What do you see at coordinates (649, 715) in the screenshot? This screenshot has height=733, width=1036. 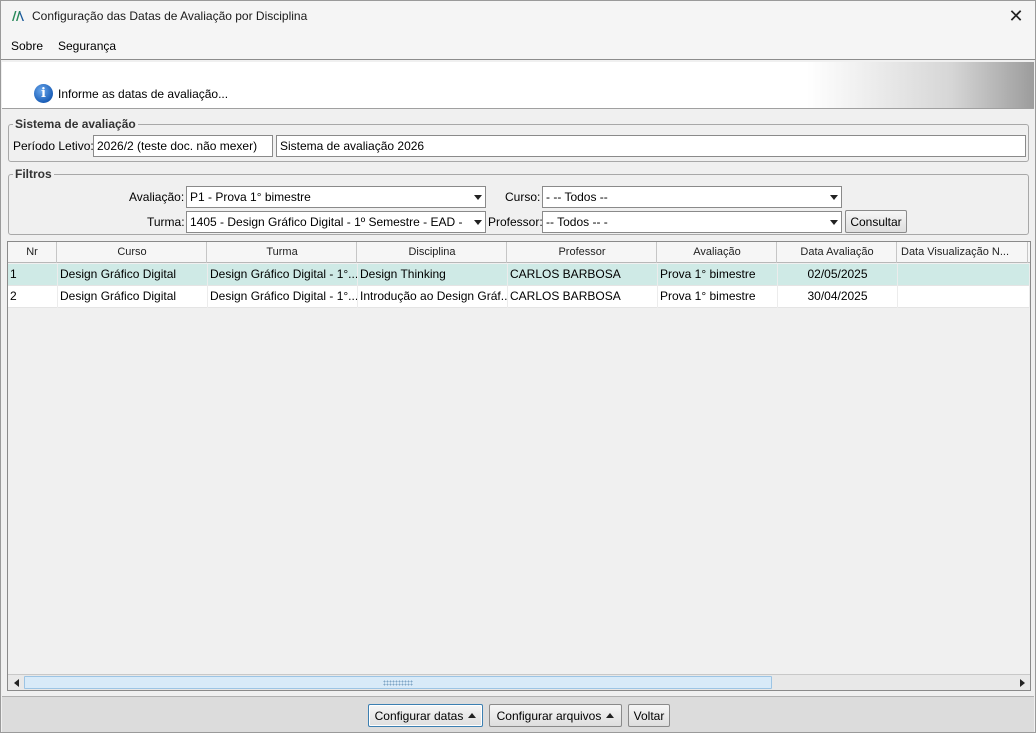 I see `voltar-button: Voltar` at bounding box center [649, 715].